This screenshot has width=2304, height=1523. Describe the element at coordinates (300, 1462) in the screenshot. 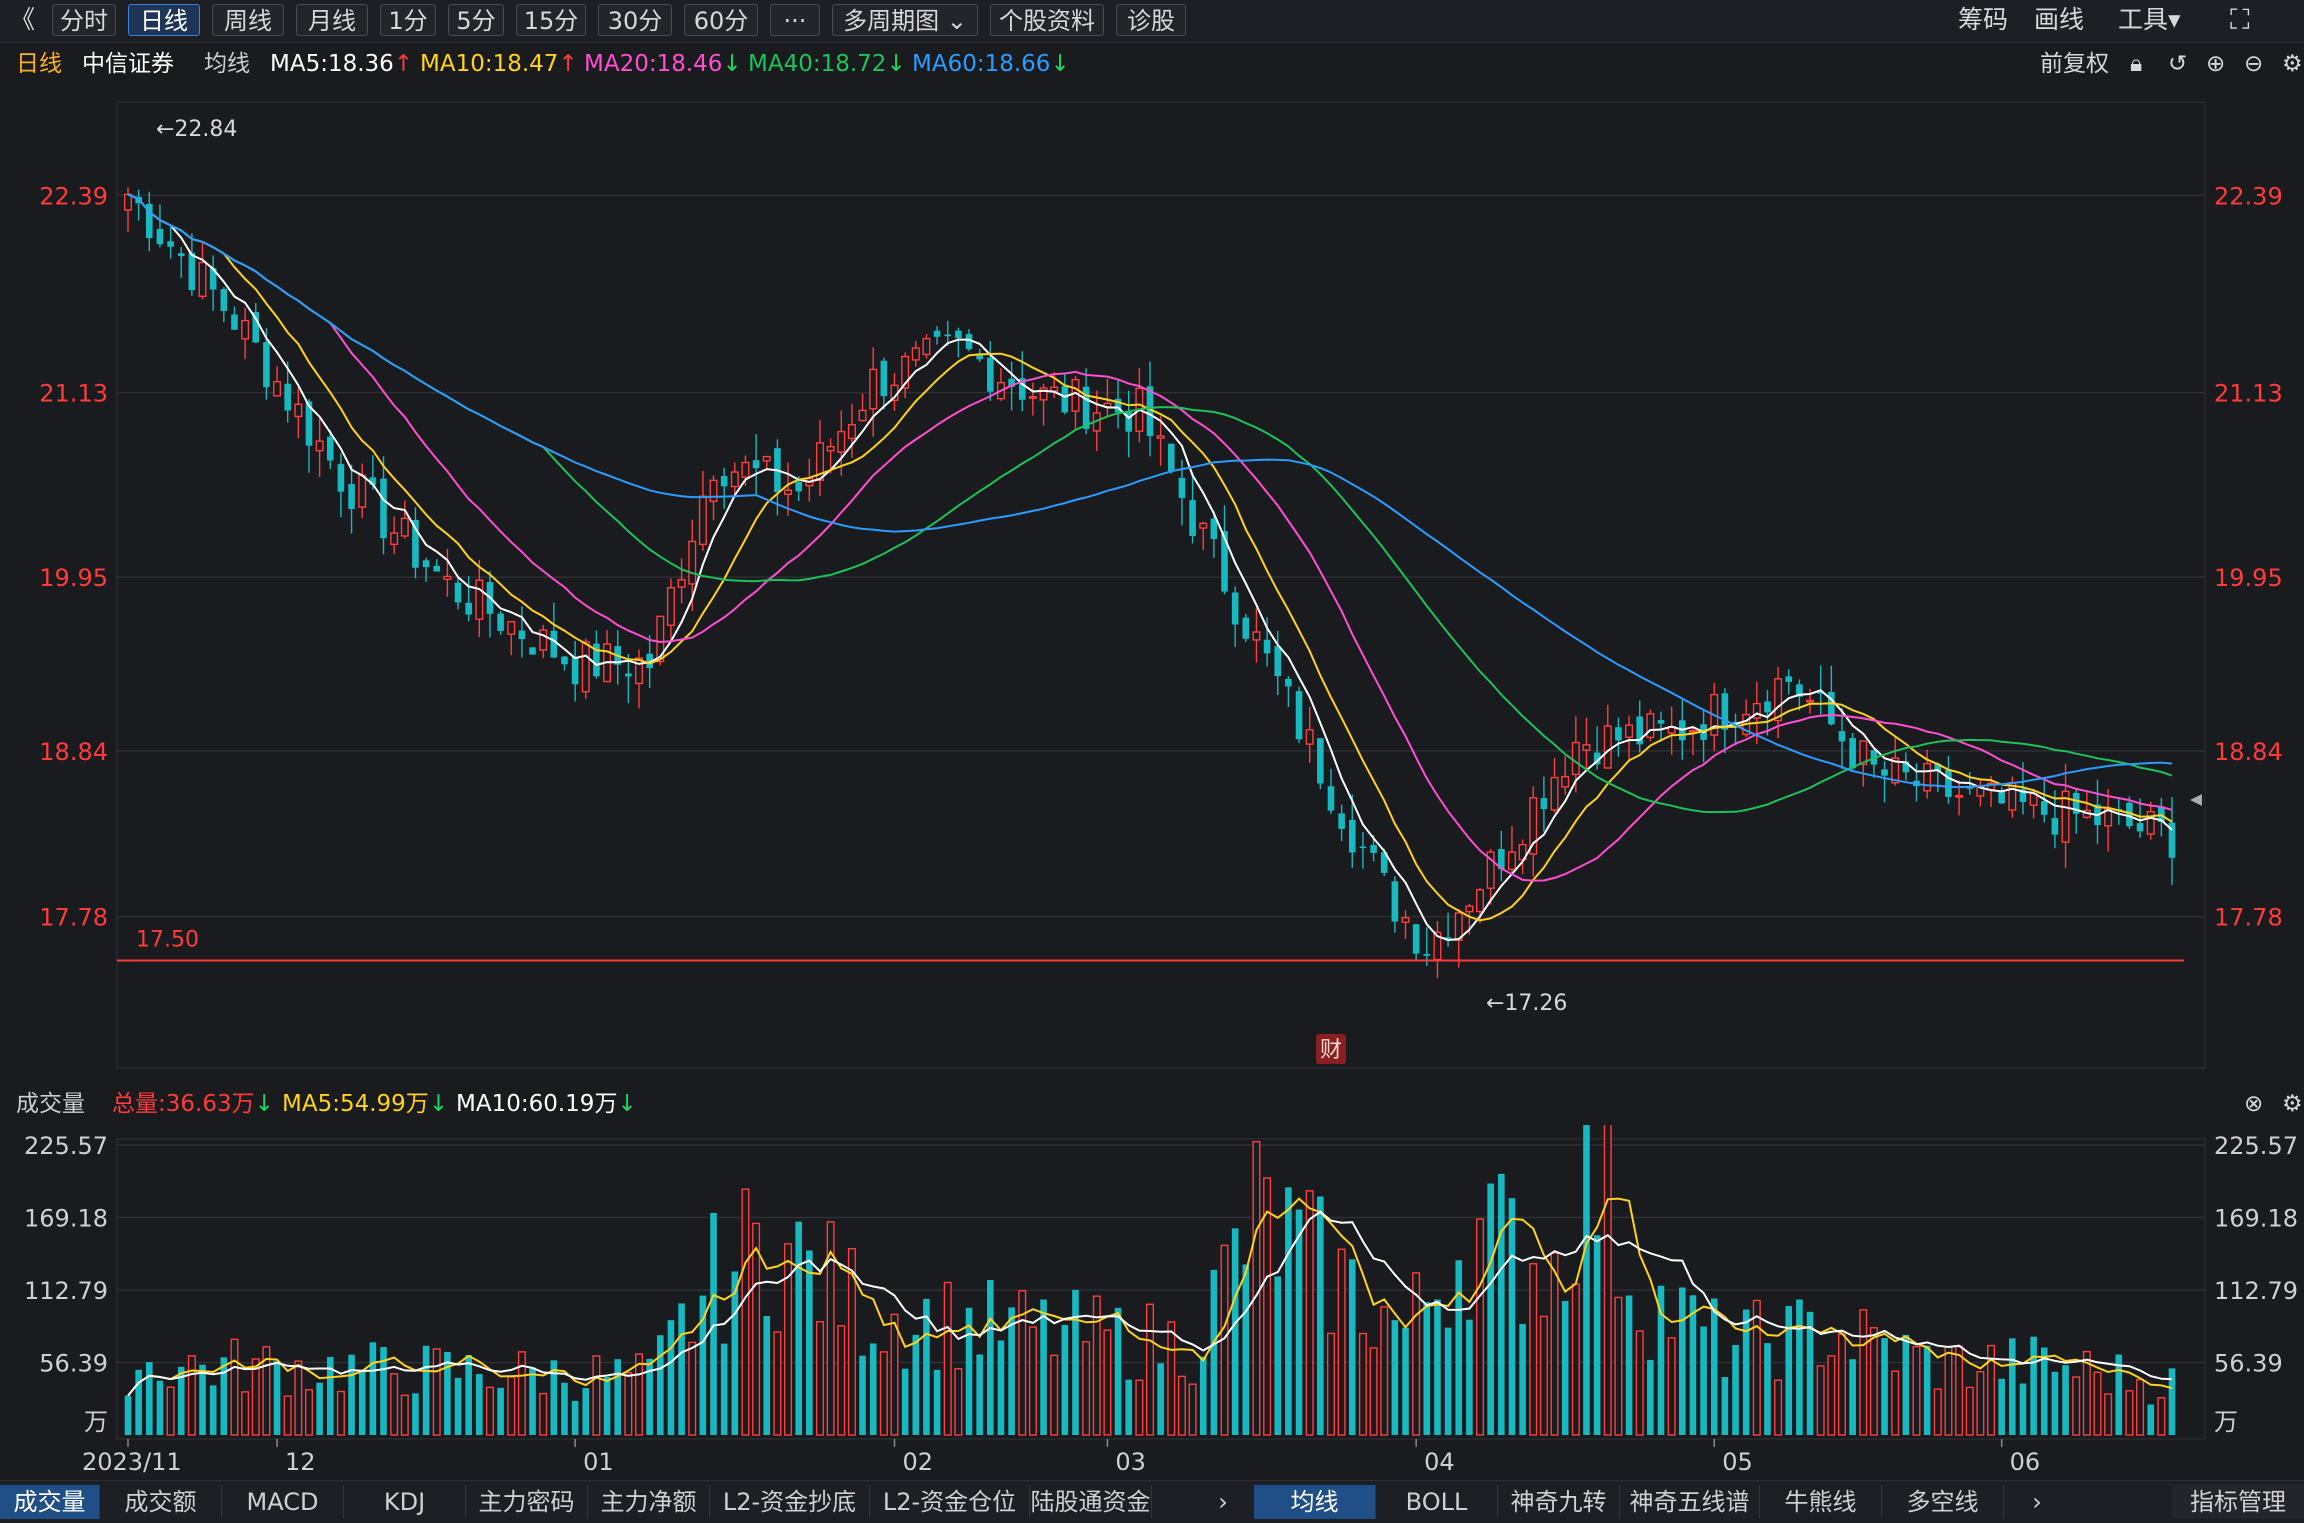

I see `x-tick-label: 12` at that location.